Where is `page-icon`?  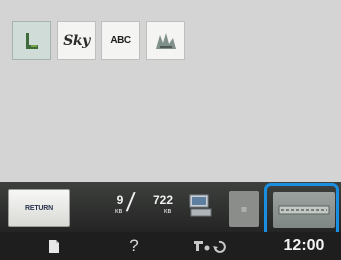
page-icon is located at coordinates (54, 246).